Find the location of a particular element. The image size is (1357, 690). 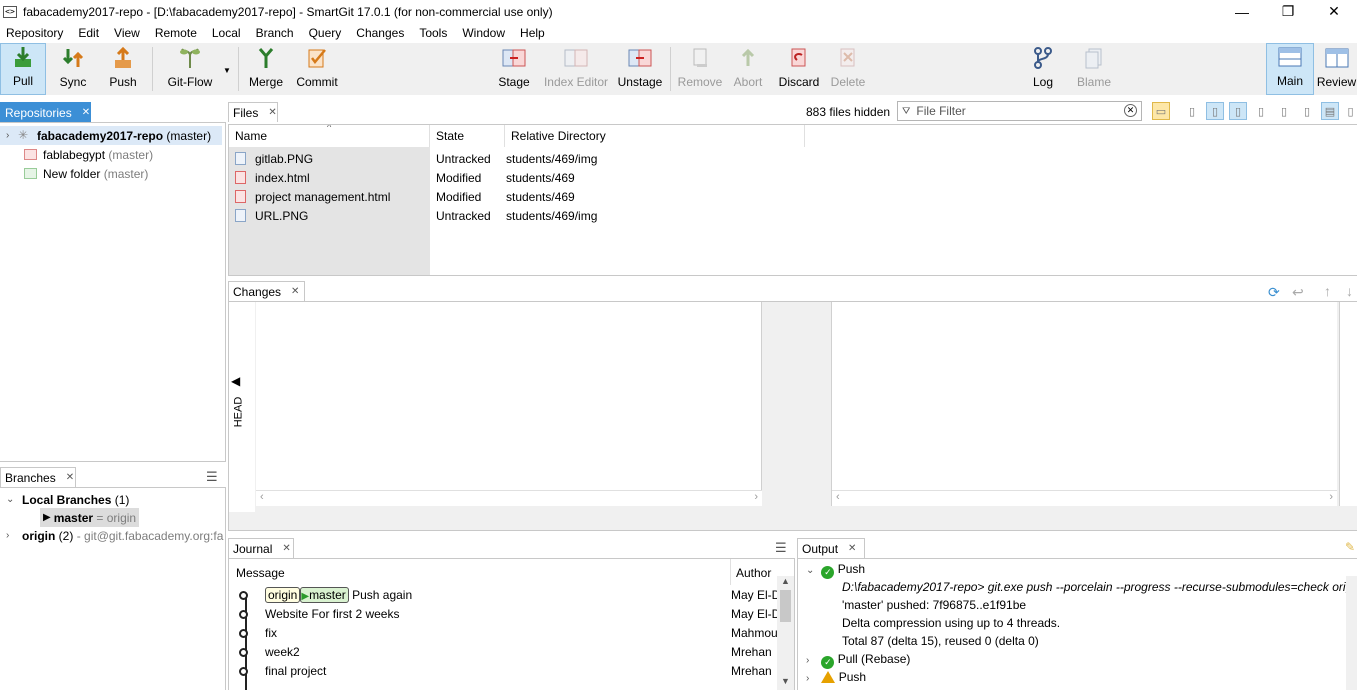

clear-filter-icon: ✕ is located at coordinates (1130, 110).